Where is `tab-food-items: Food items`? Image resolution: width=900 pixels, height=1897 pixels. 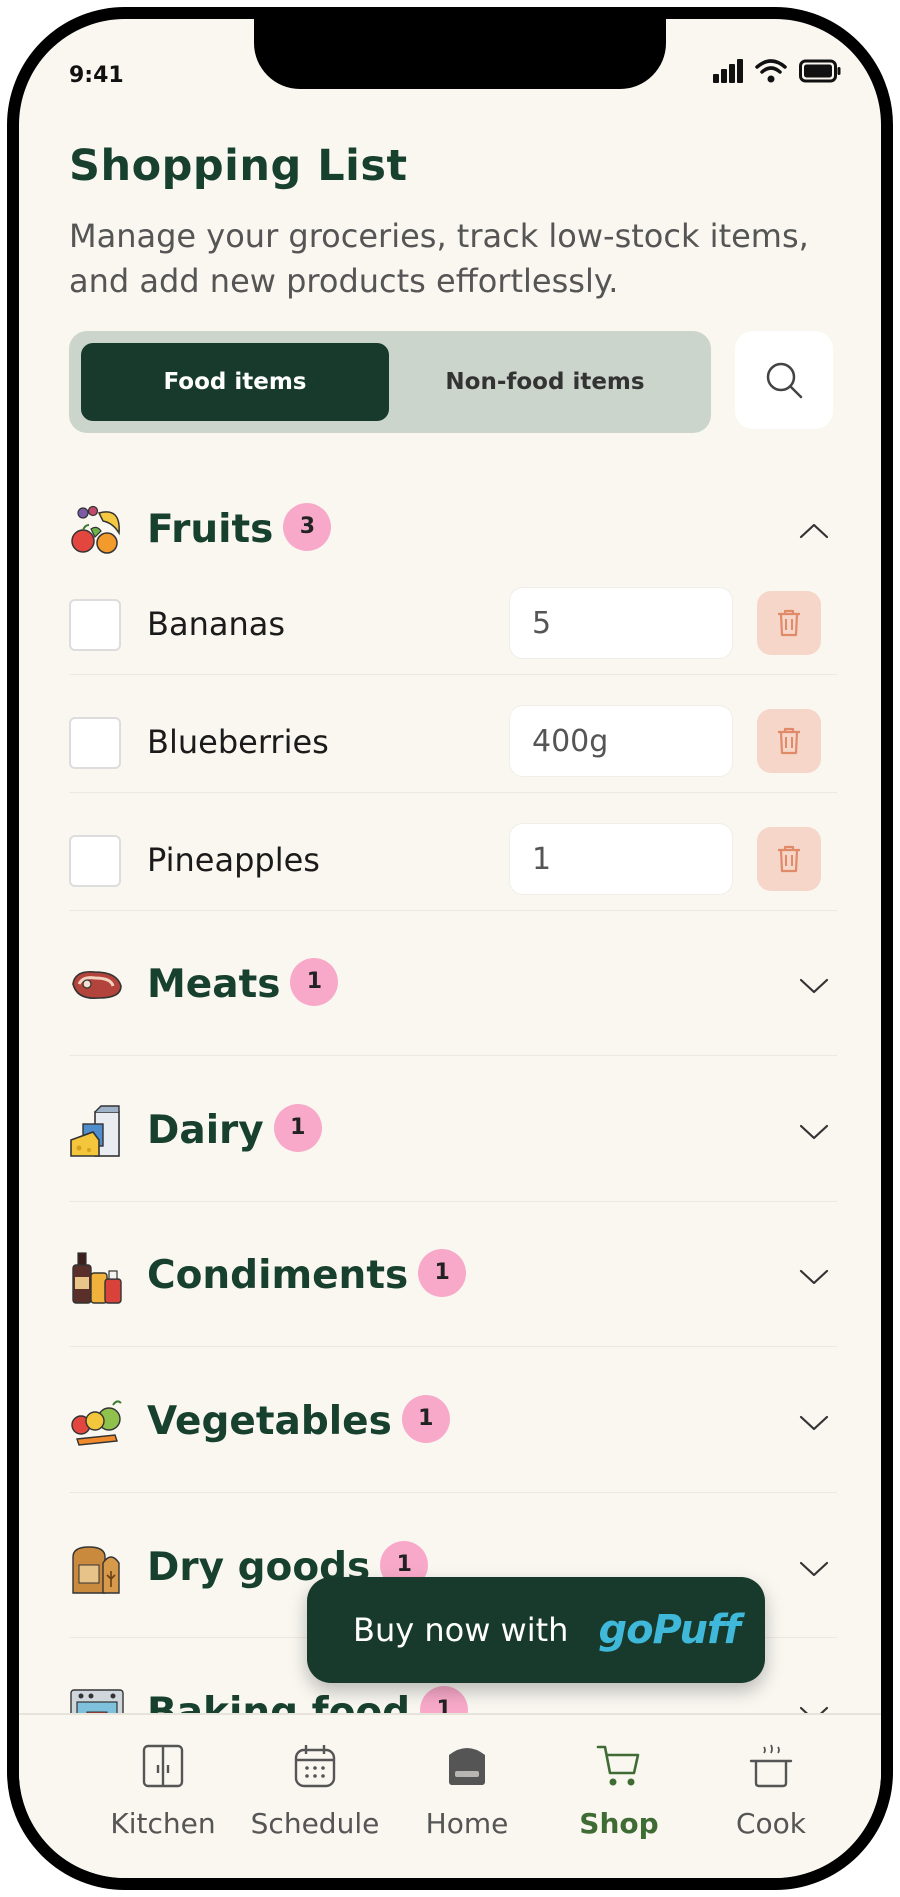
tab-food-items: Food items is located at coordinates (235, 382).